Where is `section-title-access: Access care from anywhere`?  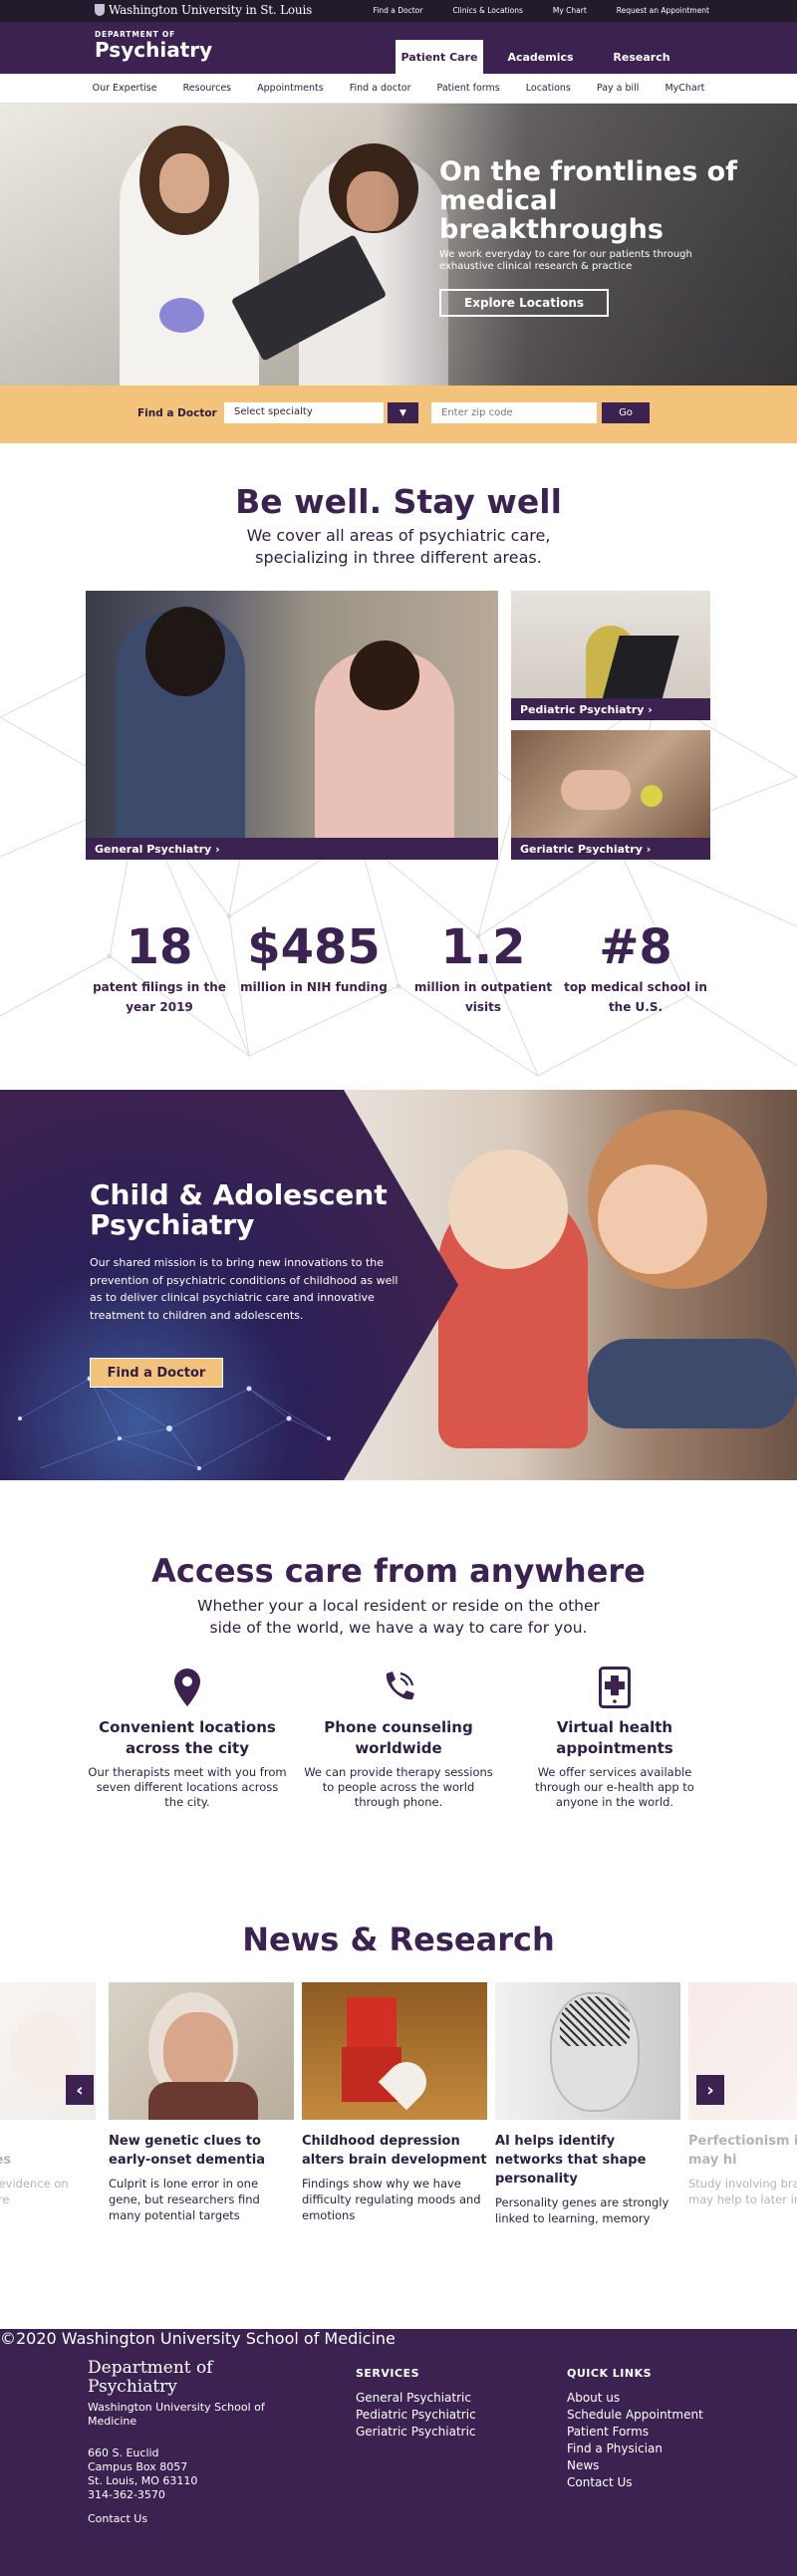 section-title-access: Access care from anywhere is located at coordinates (399, 1571).